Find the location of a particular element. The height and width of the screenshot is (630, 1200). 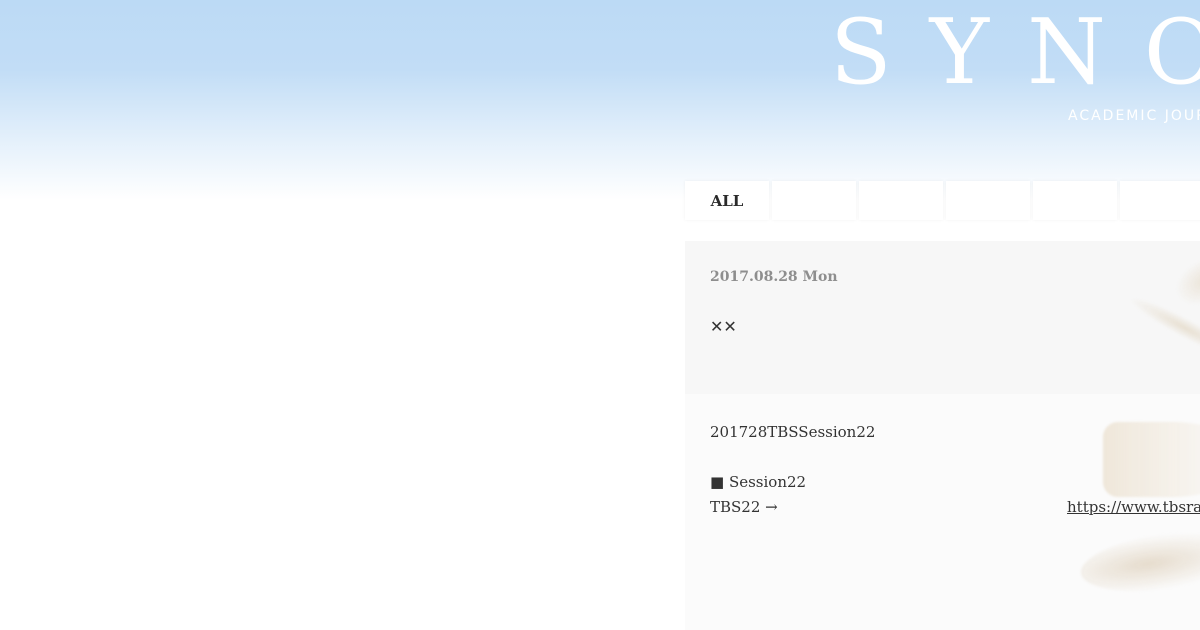

post-header: 2017.08.28 Mon ✕✕ is located at coordinates (942, 317).